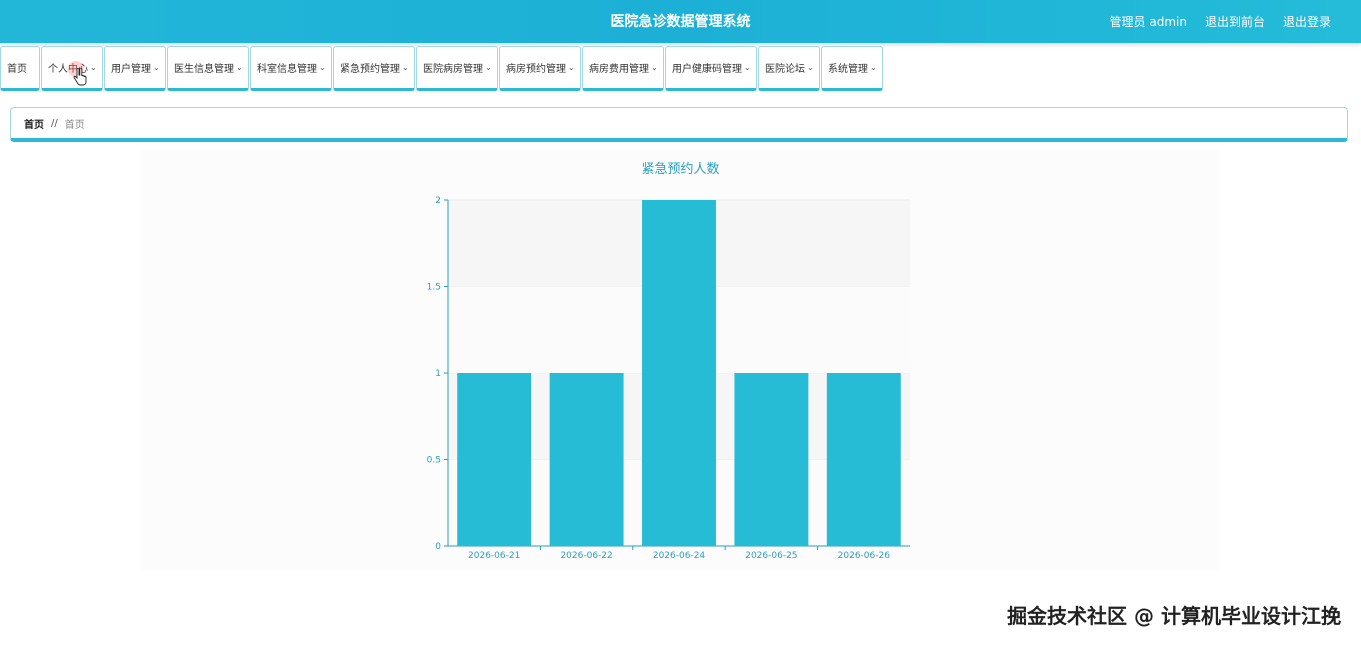  Describe the element at coordinates (434, 461) in the screenshot. I see `y-tick-label: 0.5` at that location.